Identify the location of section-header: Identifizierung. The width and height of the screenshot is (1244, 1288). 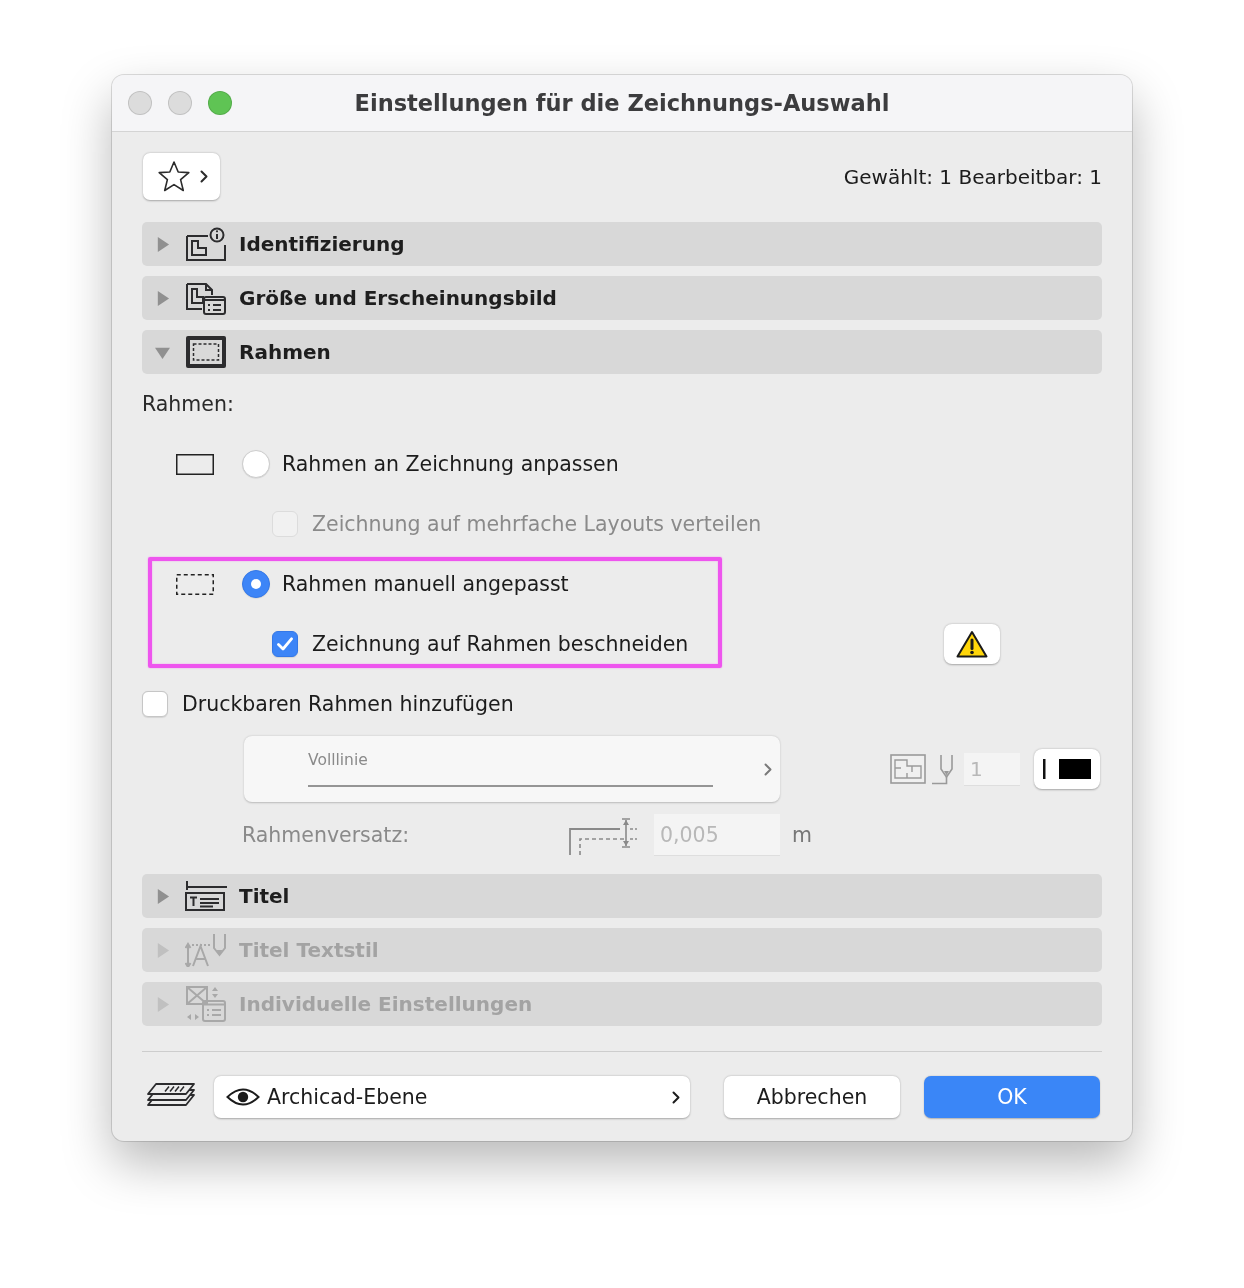
(622, 244).